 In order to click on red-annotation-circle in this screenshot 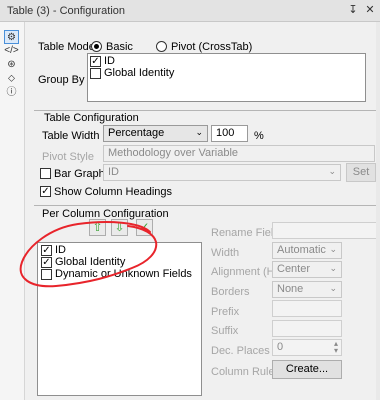, I will do `click(88, 254)`.